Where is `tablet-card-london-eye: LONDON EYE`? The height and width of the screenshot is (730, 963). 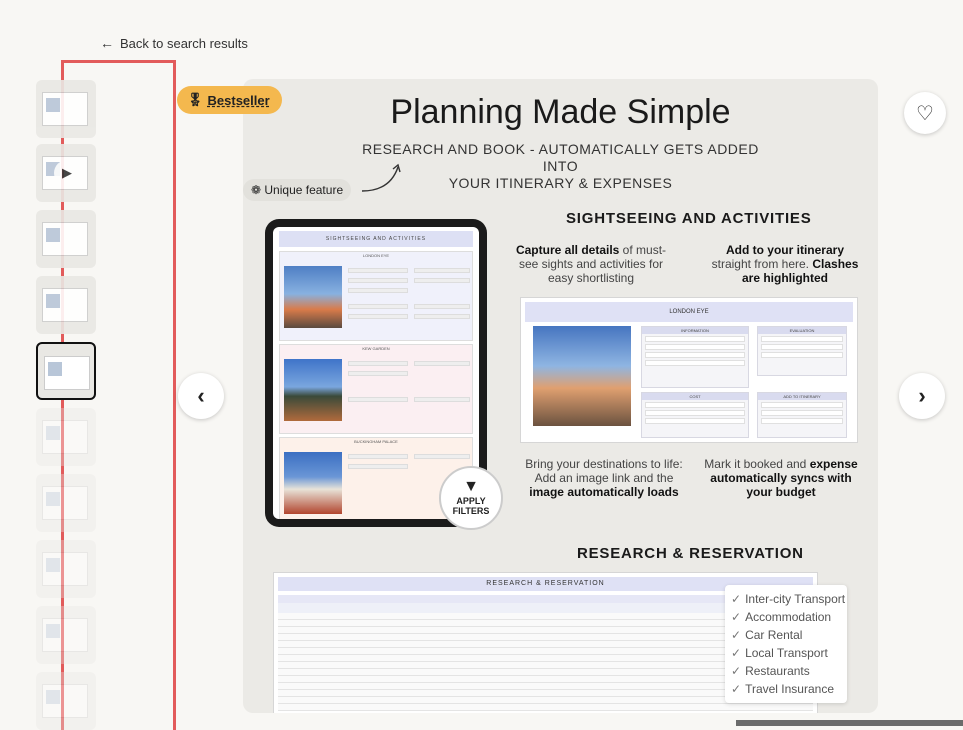 tablet-card-london-eye: LONDON EYE is located at coordinates (376, 296).